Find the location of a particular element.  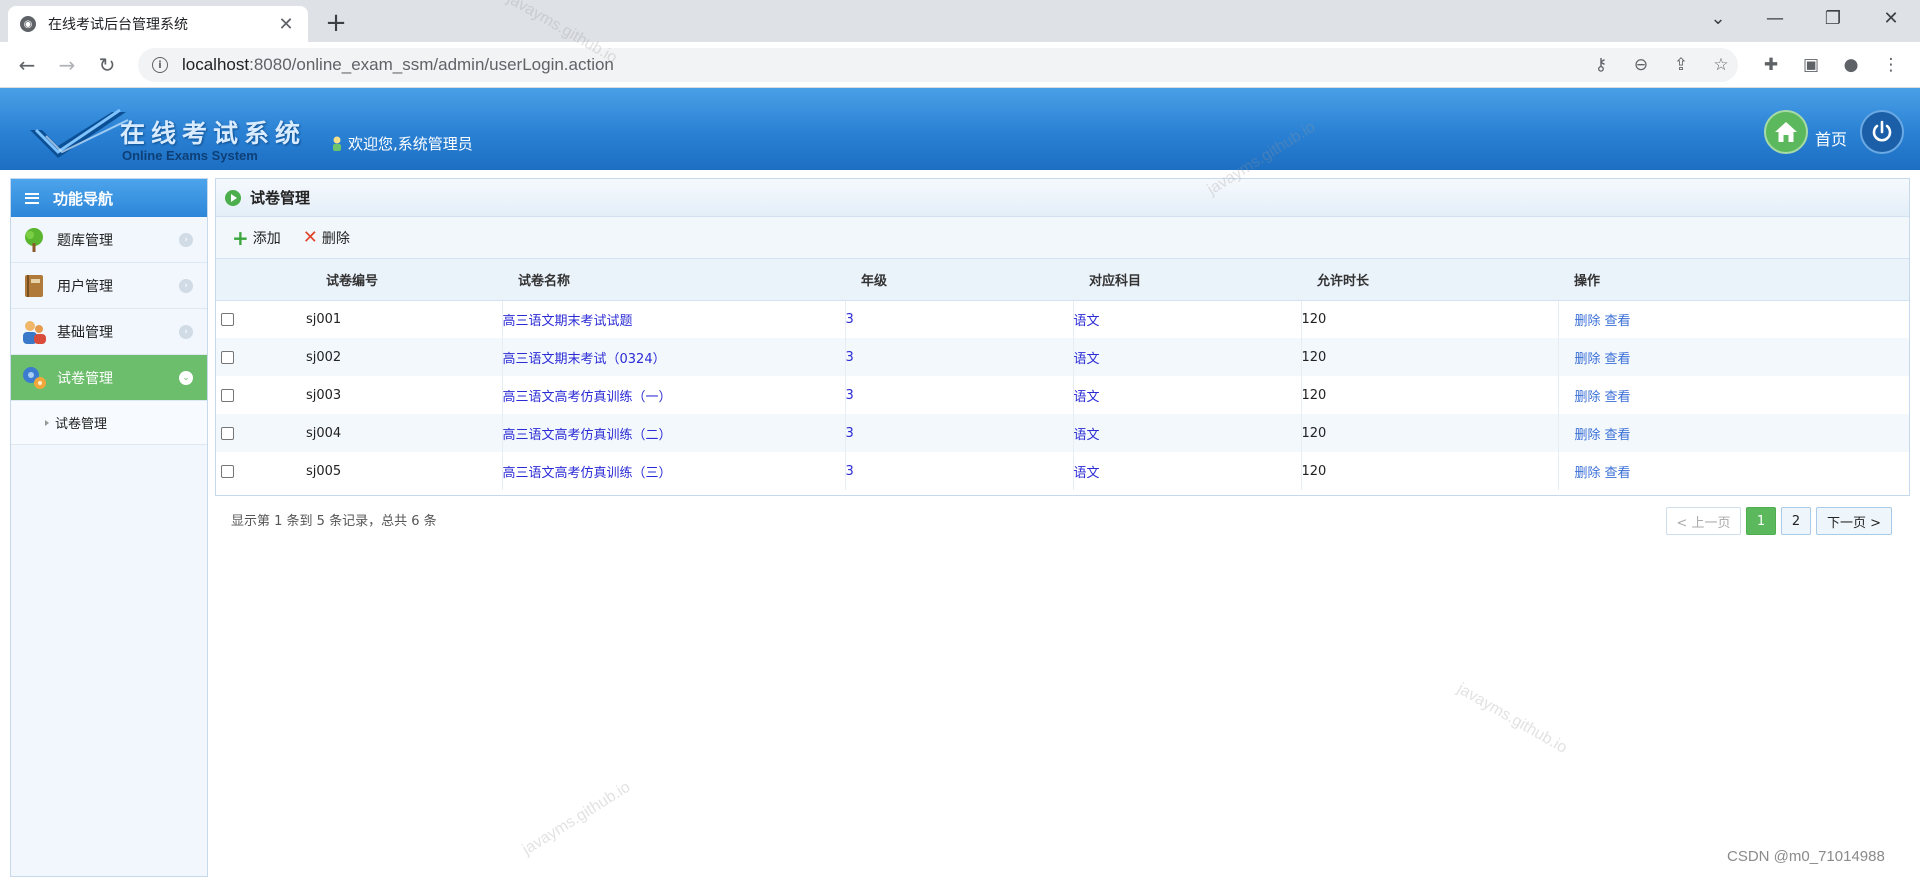

duration-value: 120 is located at coordinates (1314, 319).